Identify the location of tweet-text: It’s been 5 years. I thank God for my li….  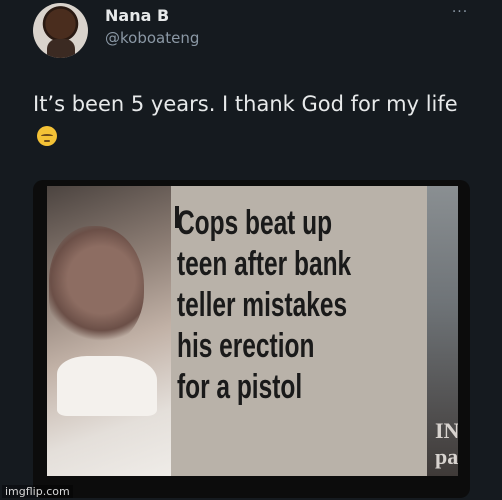
(253, 120).